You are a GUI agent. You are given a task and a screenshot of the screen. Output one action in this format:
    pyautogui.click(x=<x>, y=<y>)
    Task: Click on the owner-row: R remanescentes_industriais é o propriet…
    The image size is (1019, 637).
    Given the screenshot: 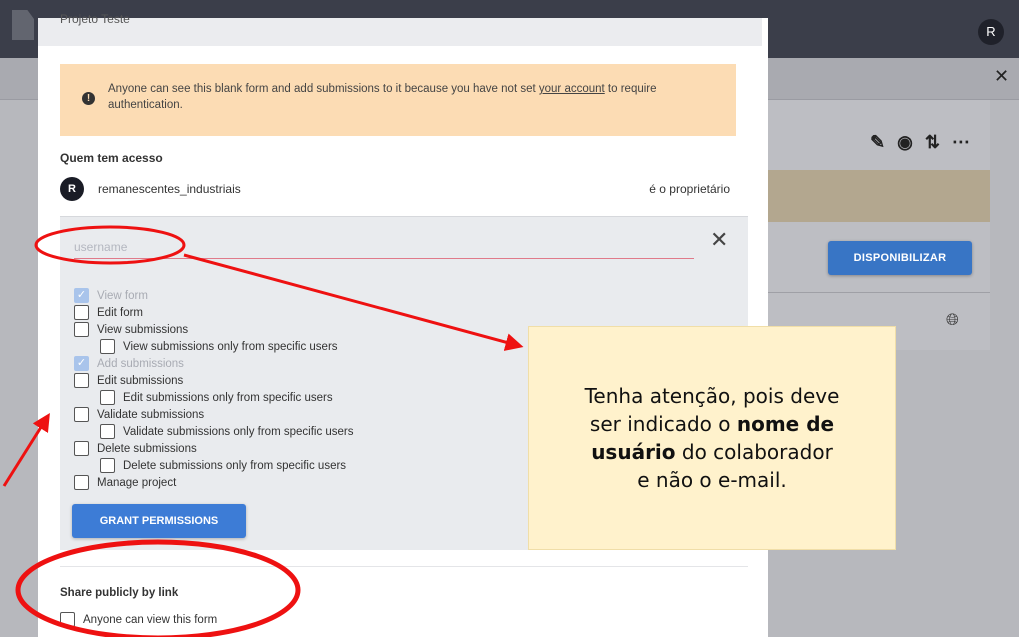 What is the action you would take?
    pyautogui.click(x=395, y=191)
    